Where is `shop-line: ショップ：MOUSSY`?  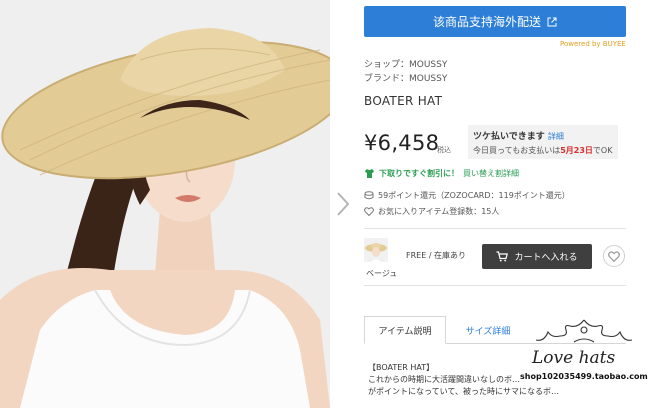 shop-line: ショップ：MOUSSY is located at coordinates (406, 65).